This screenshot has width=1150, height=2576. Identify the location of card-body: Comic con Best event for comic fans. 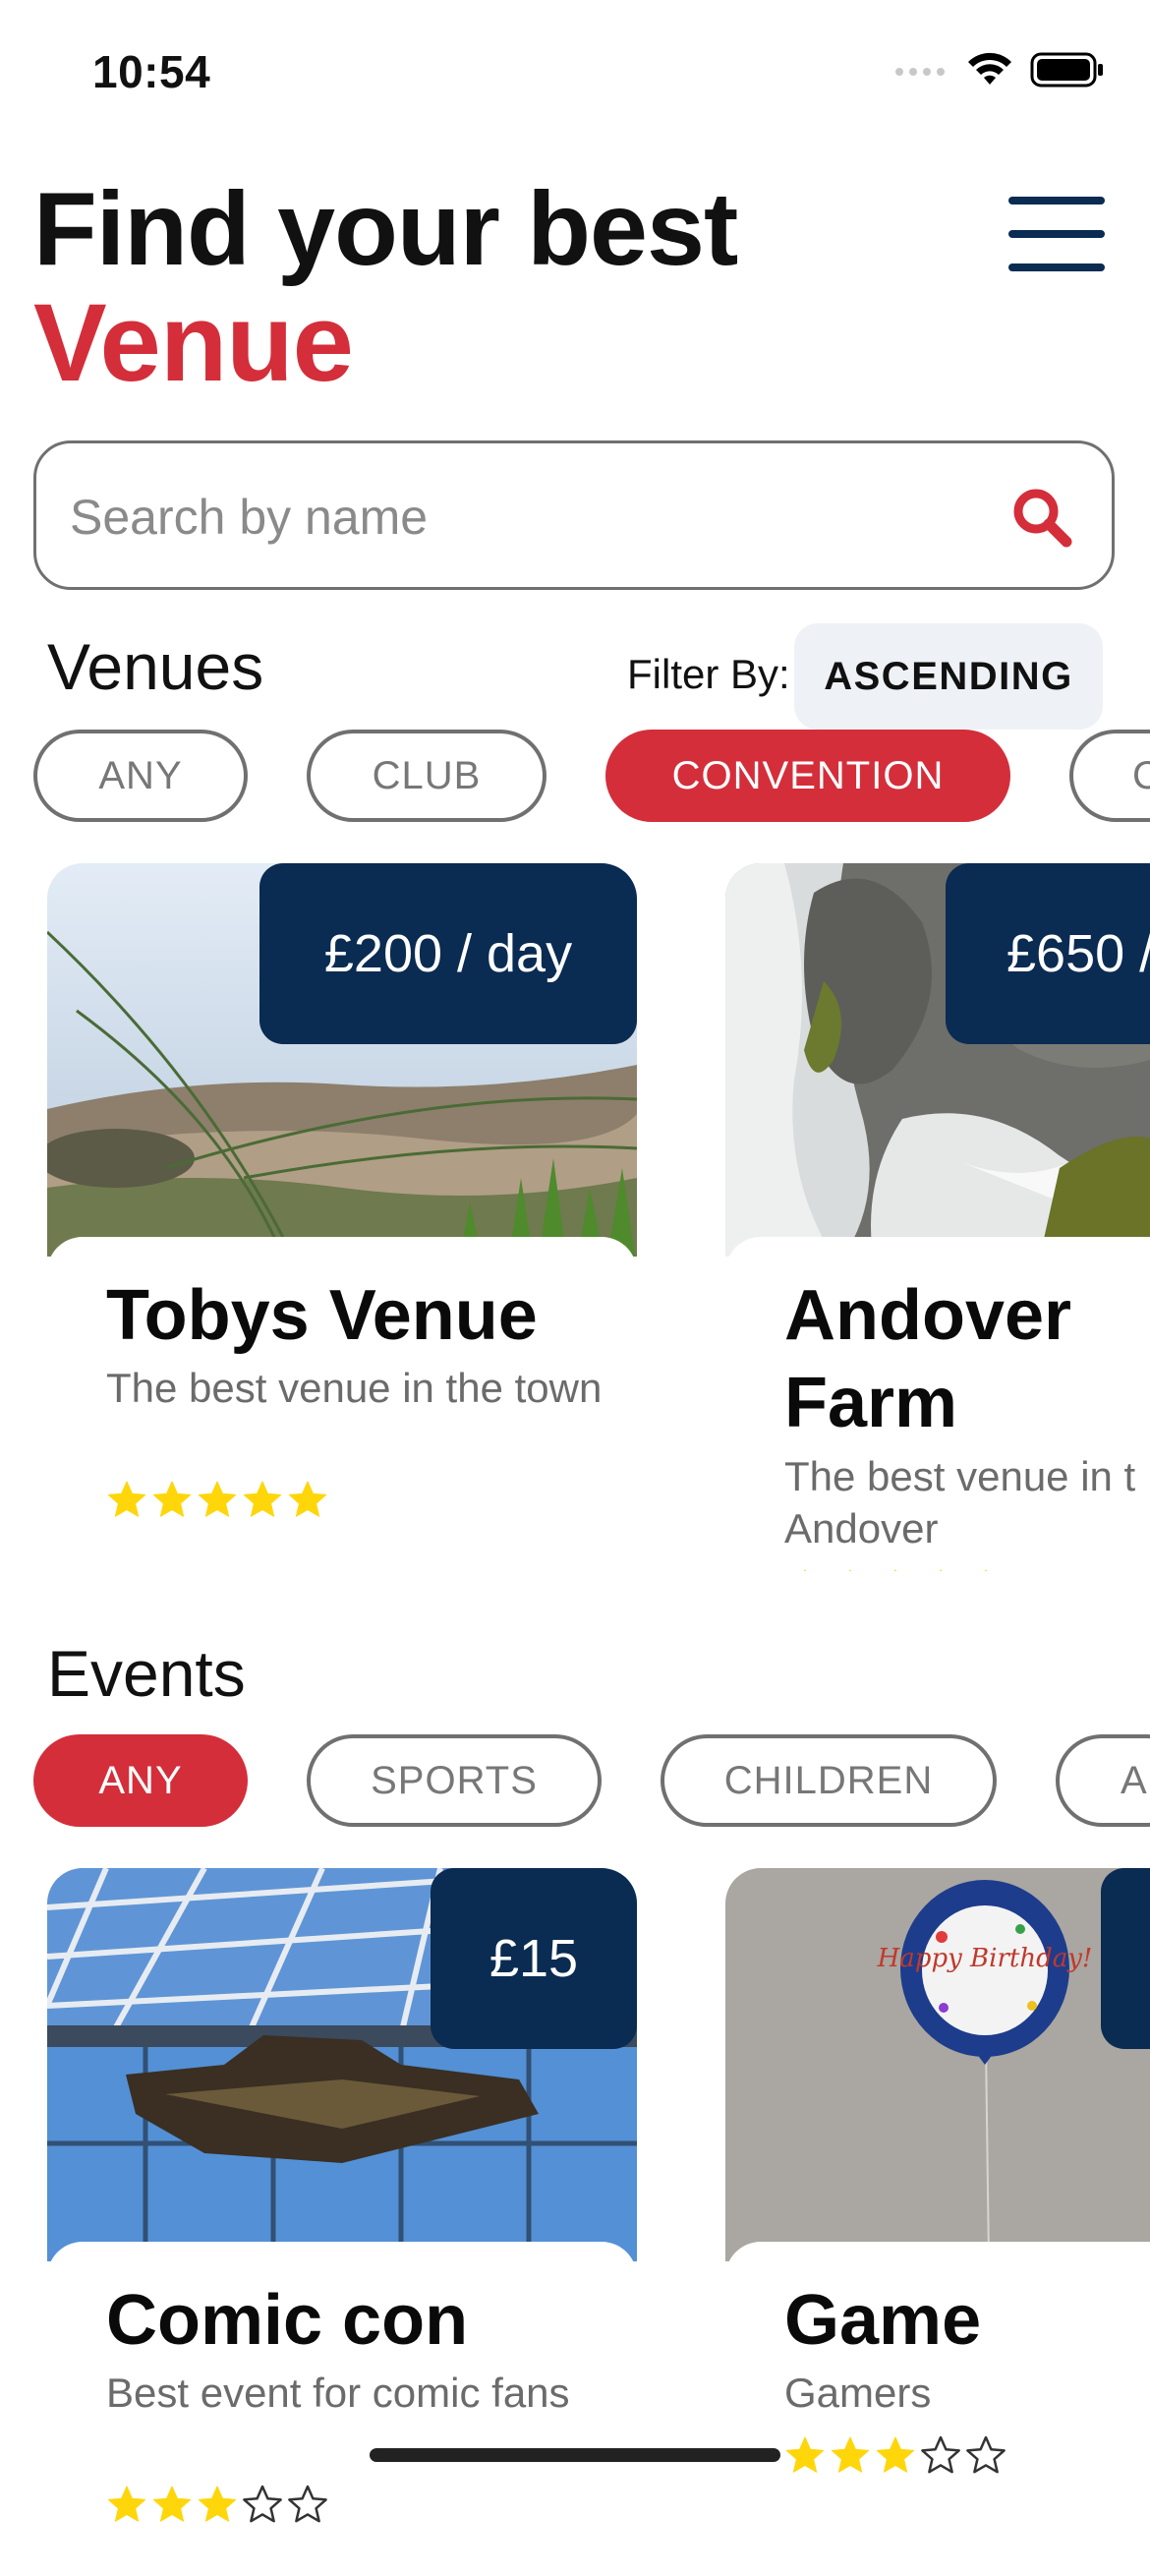
(342, 2409).